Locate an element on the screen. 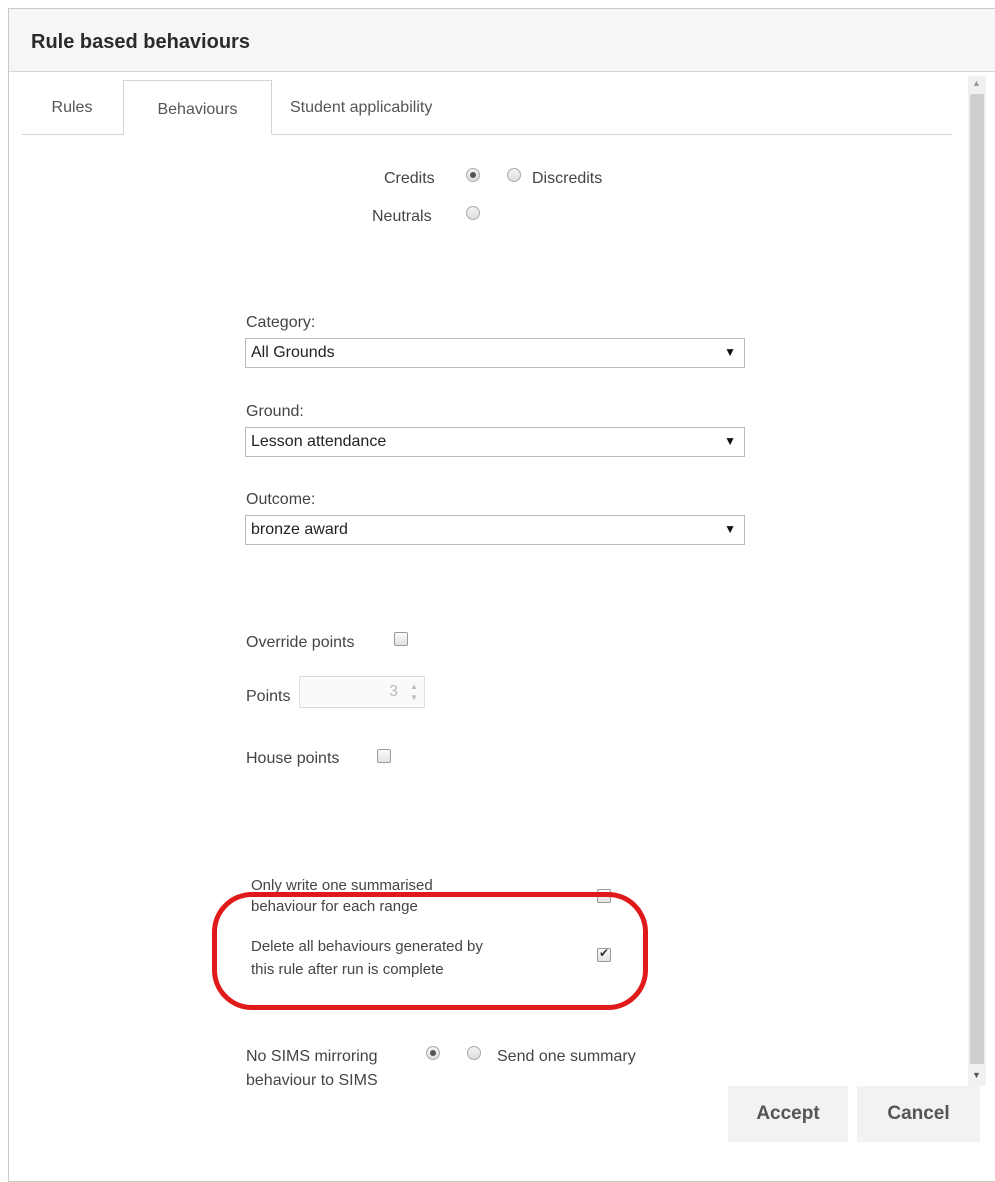  points-value: 3 is located at coordinates (393, 691).